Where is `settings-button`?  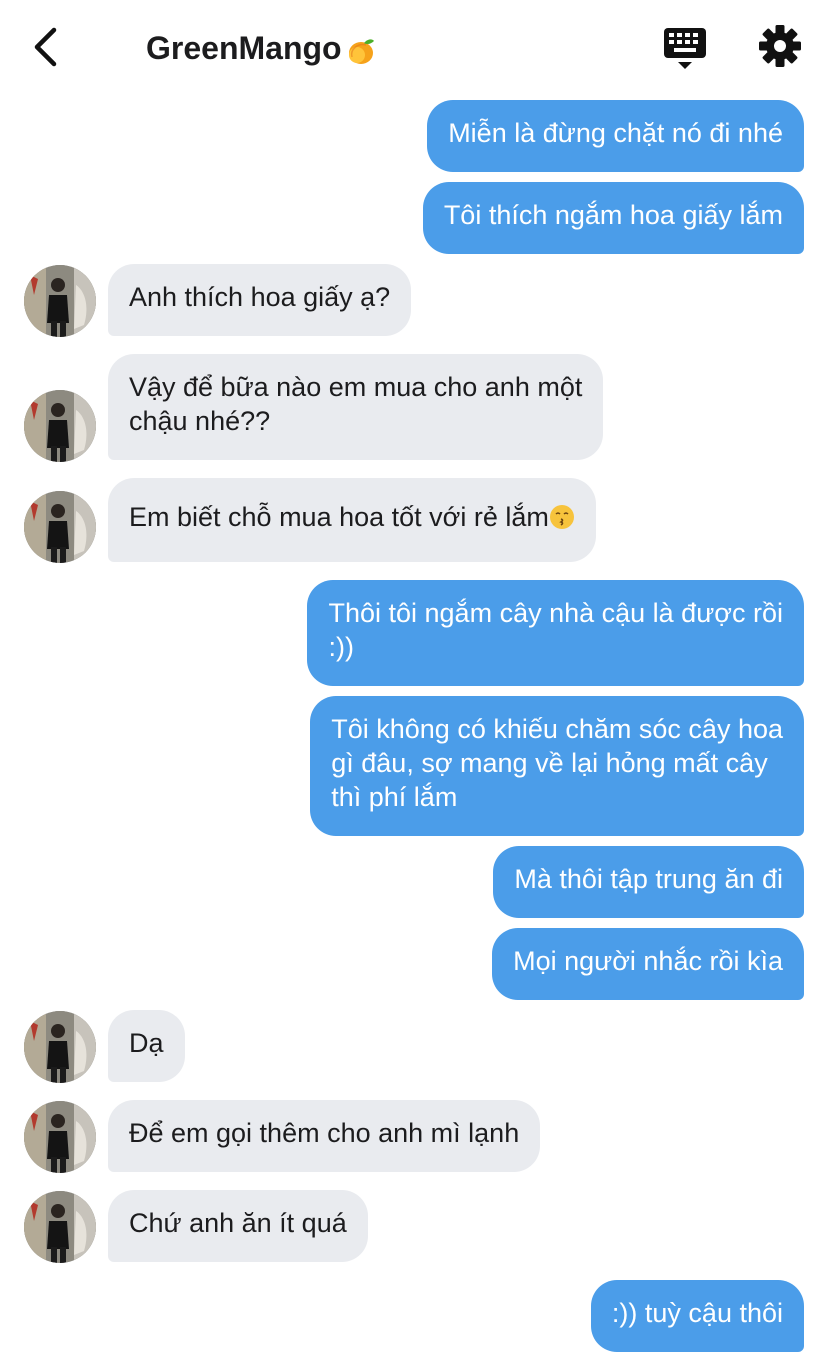 settings-button is located at coordinates (780, 46).